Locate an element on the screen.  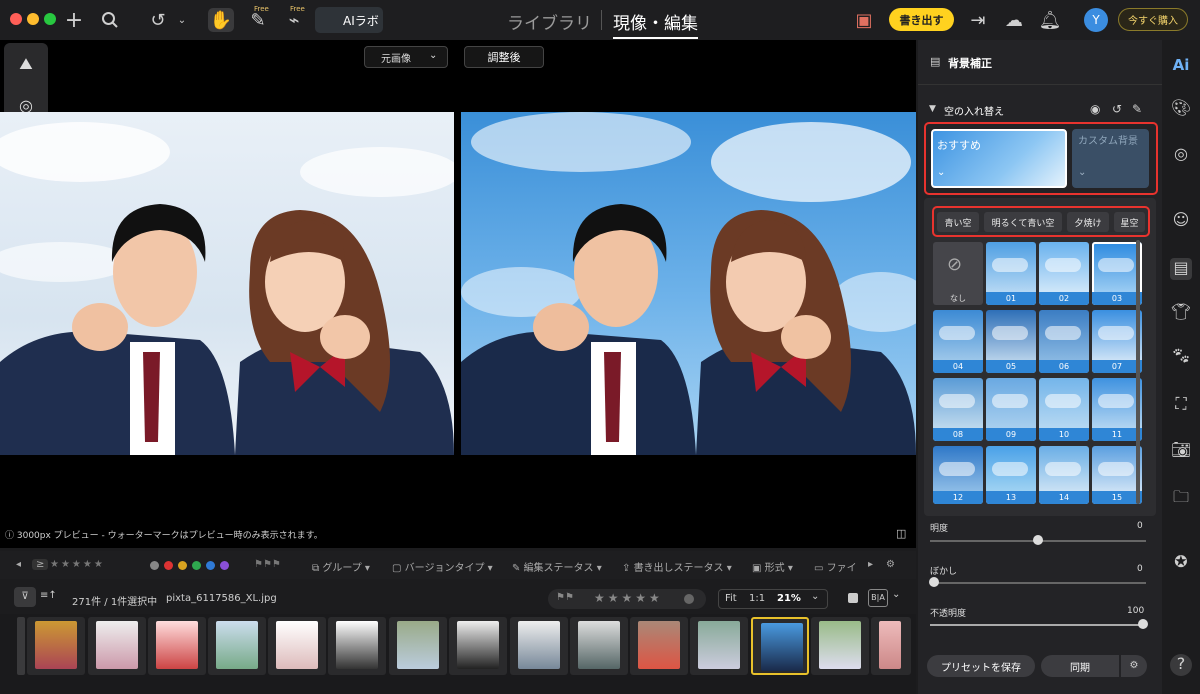
sky-option: 09 is located at coordinates (1011, 409).